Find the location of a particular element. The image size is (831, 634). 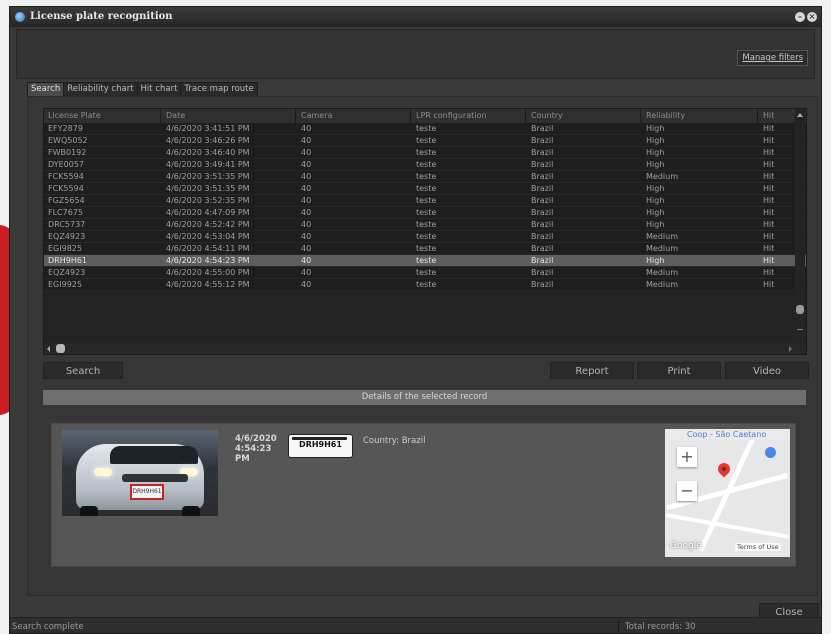

scroll-down-icon is located at coordinates (800, 329).